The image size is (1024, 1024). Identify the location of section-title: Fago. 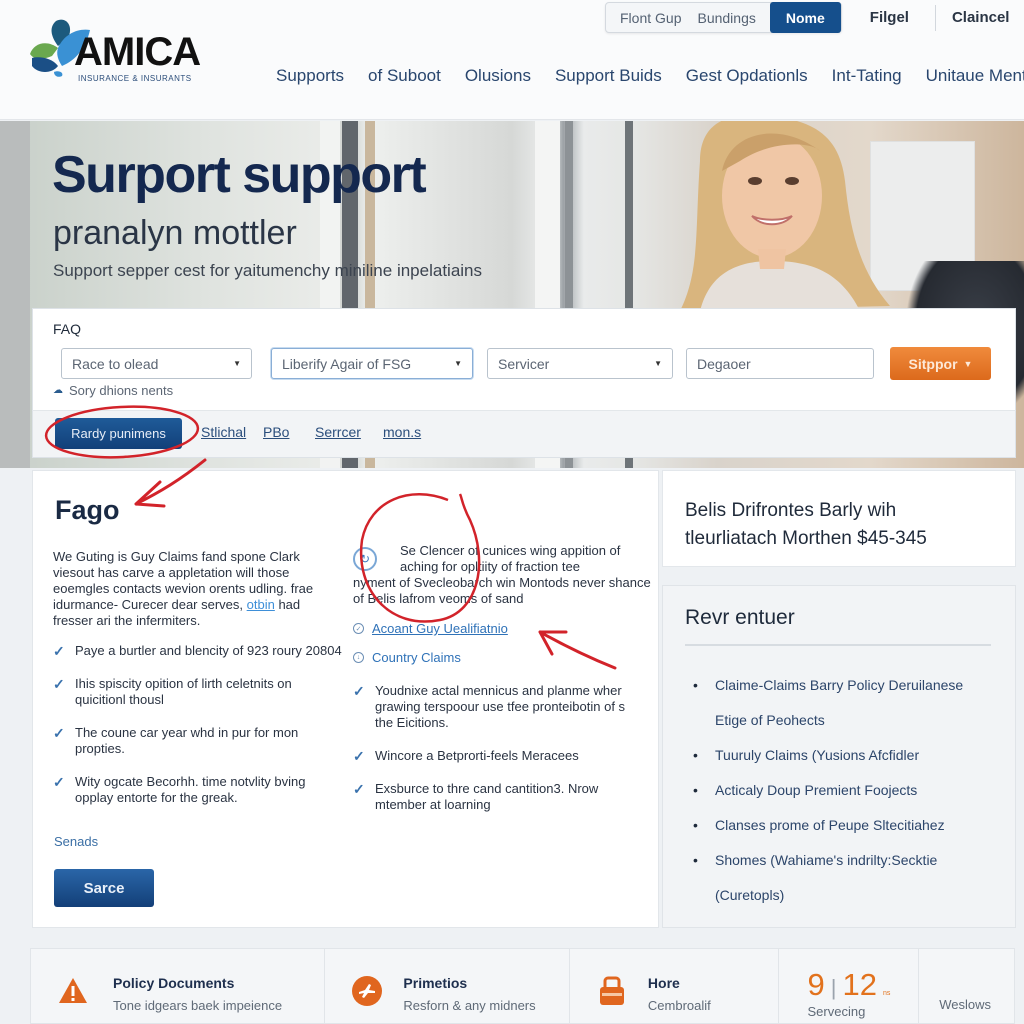
(87, 510).